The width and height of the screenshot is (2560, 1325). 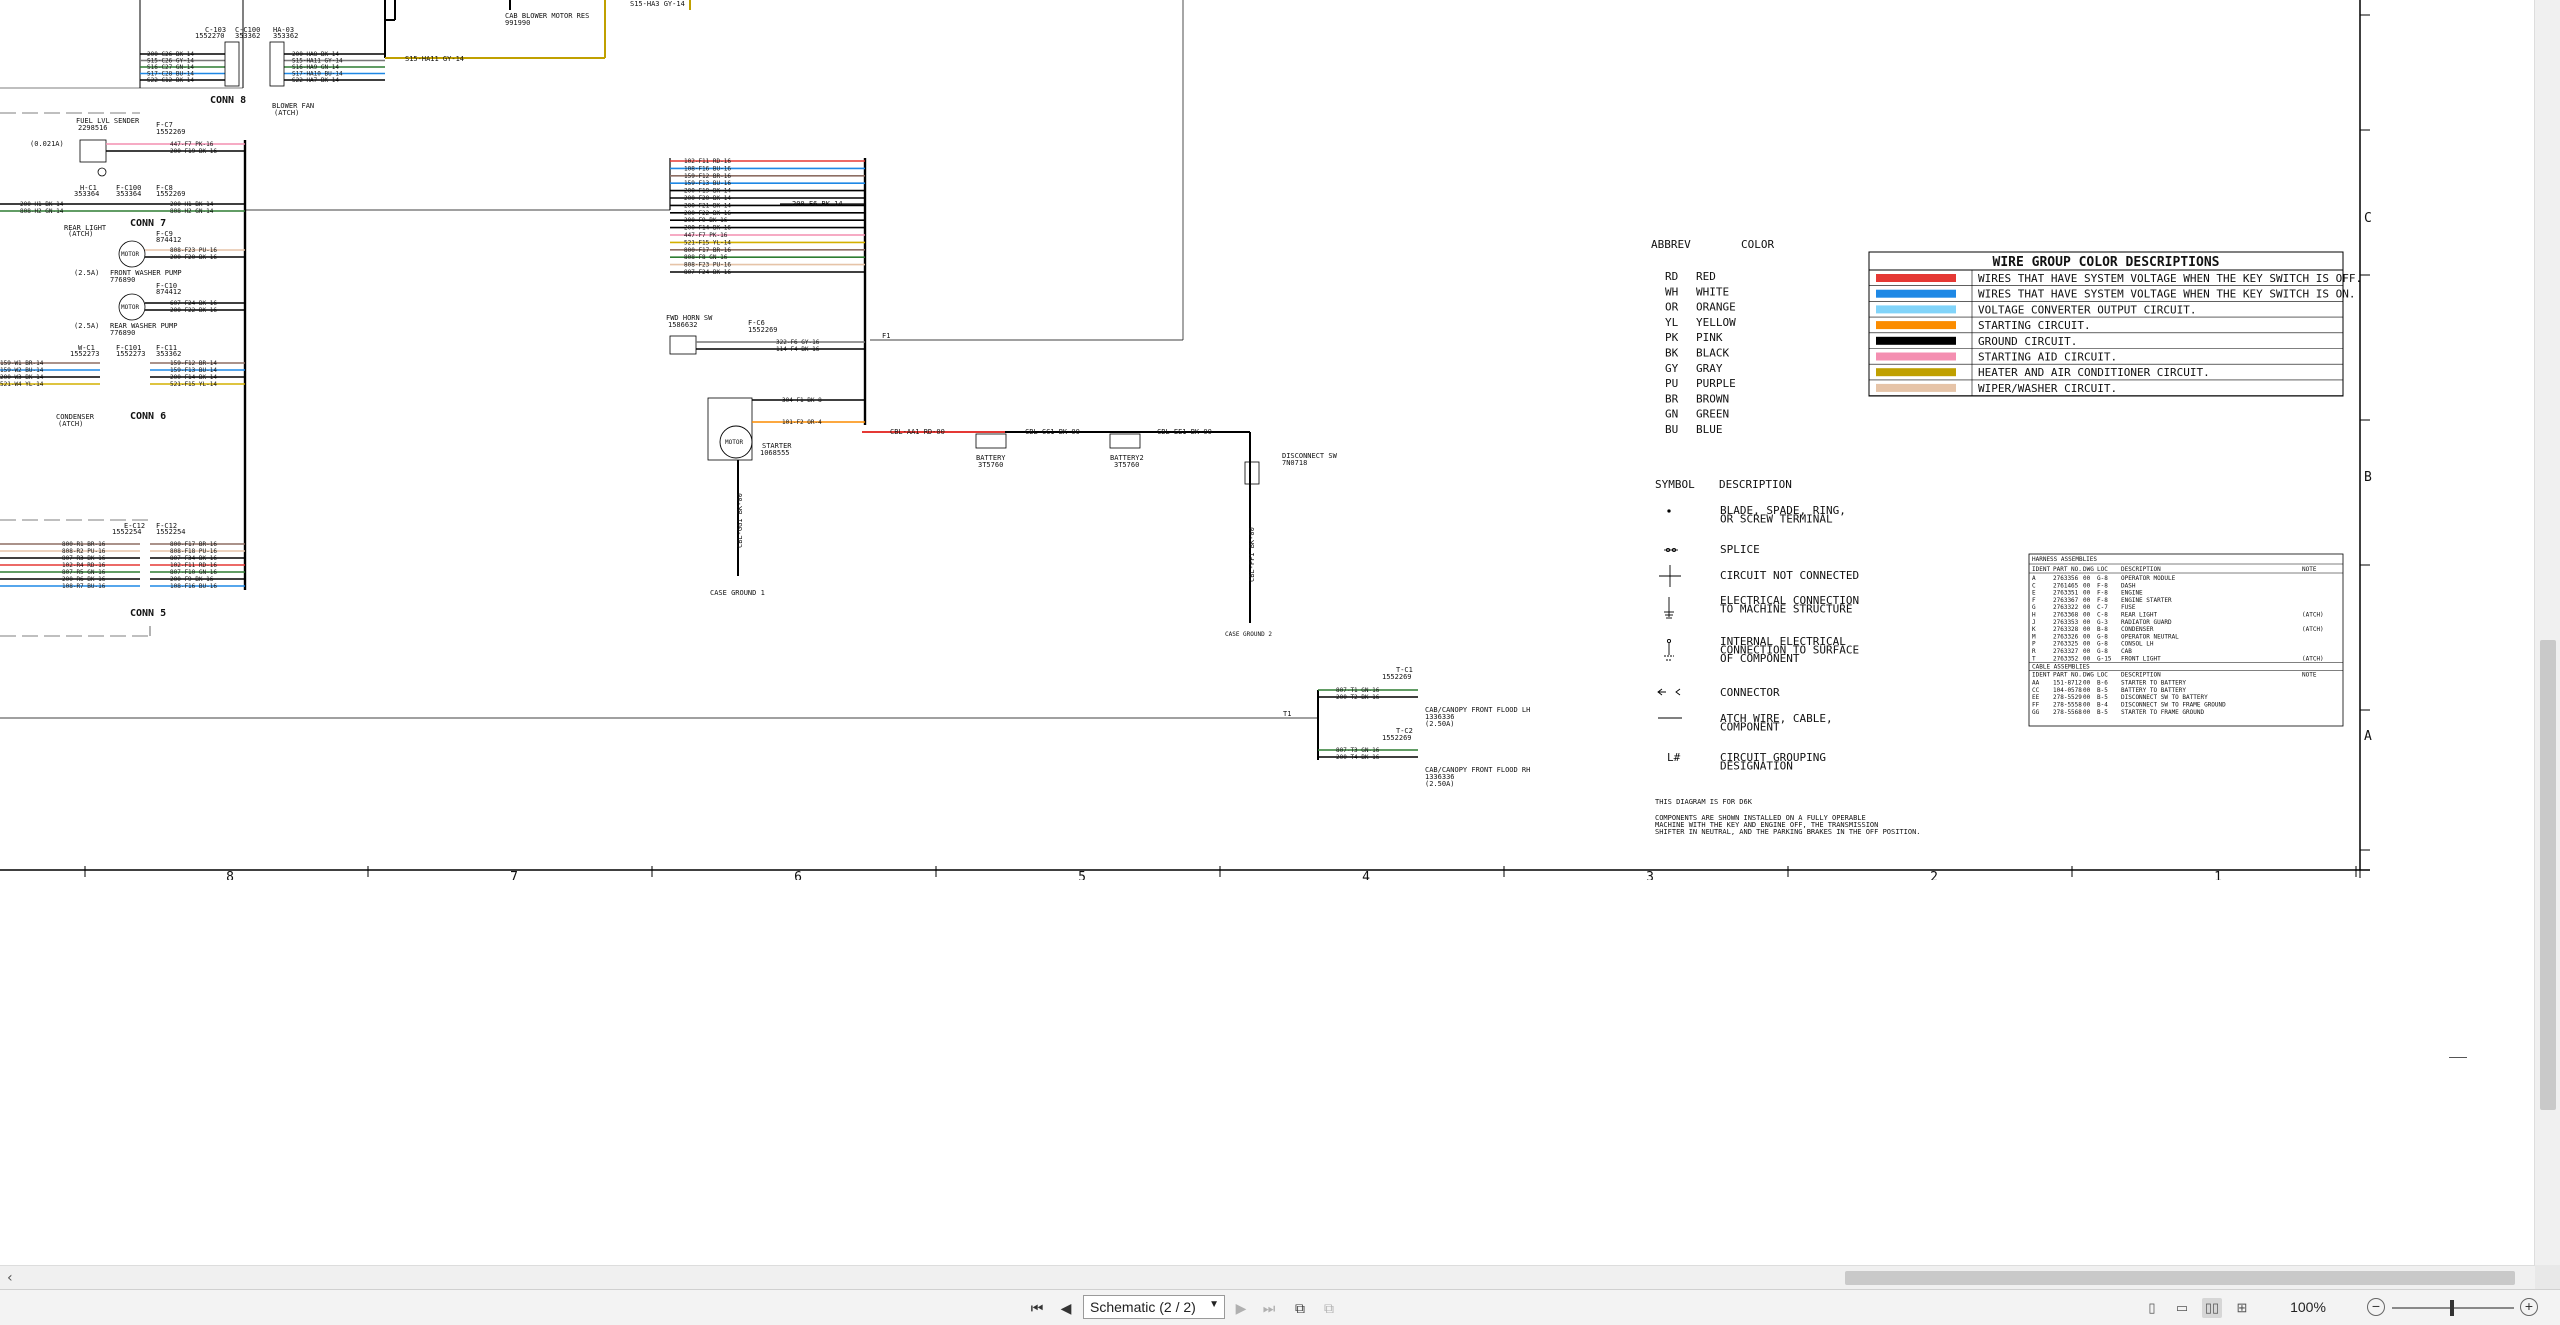 What do you see at coordinates (2066, 593) in the screenshot?
I see `harness-cell: 2763351` at bounding box center [2066, 593].